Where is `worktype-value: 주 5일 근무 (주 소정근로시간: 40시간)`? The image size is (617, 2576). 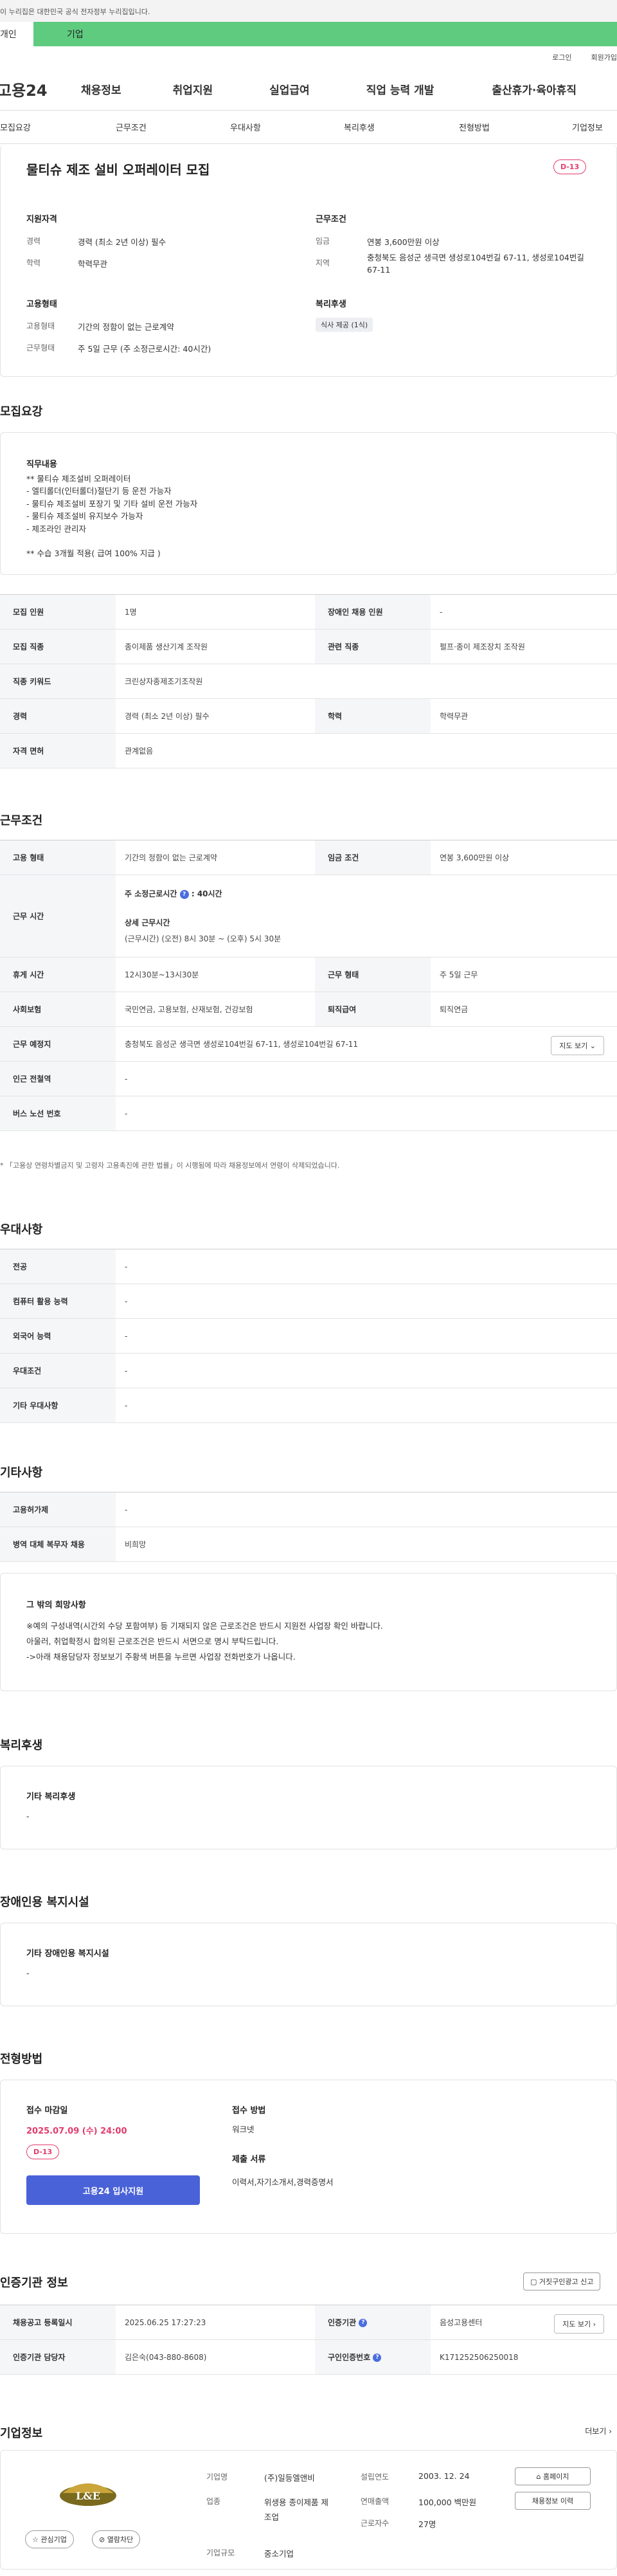
worktype-value: 주 5일 근무 (주 소정근로시간: 40시간) is located at coordinates (144, 349).